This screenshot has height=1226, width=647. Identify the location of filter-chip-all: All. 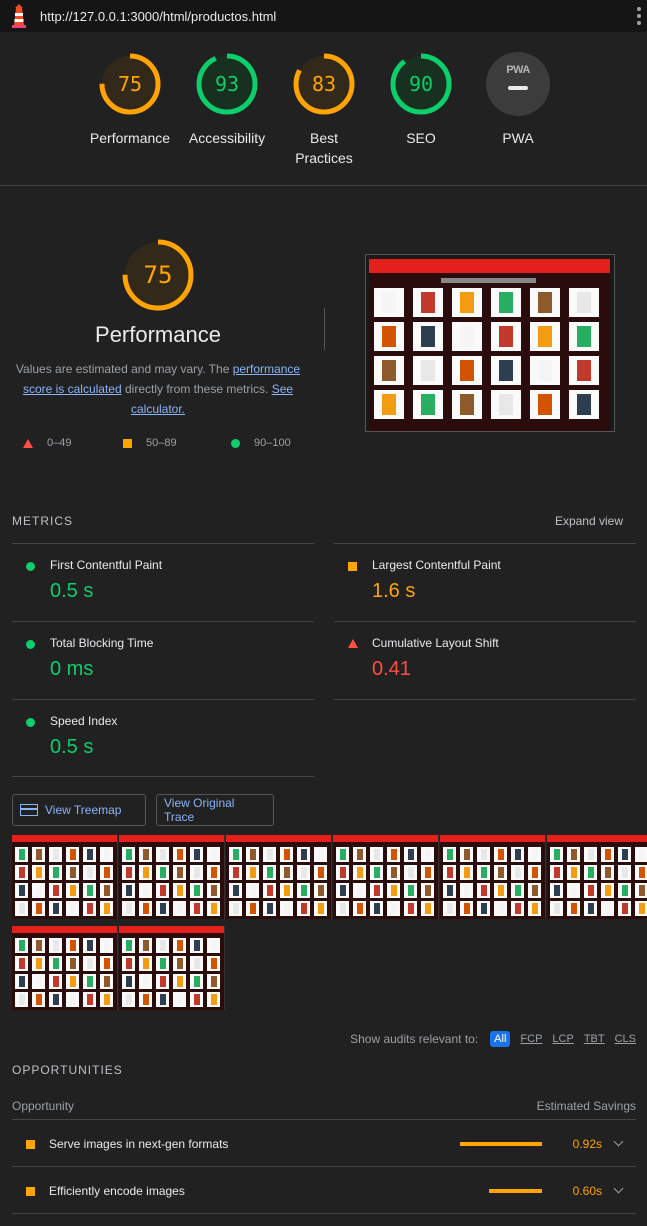
(500, 1039).